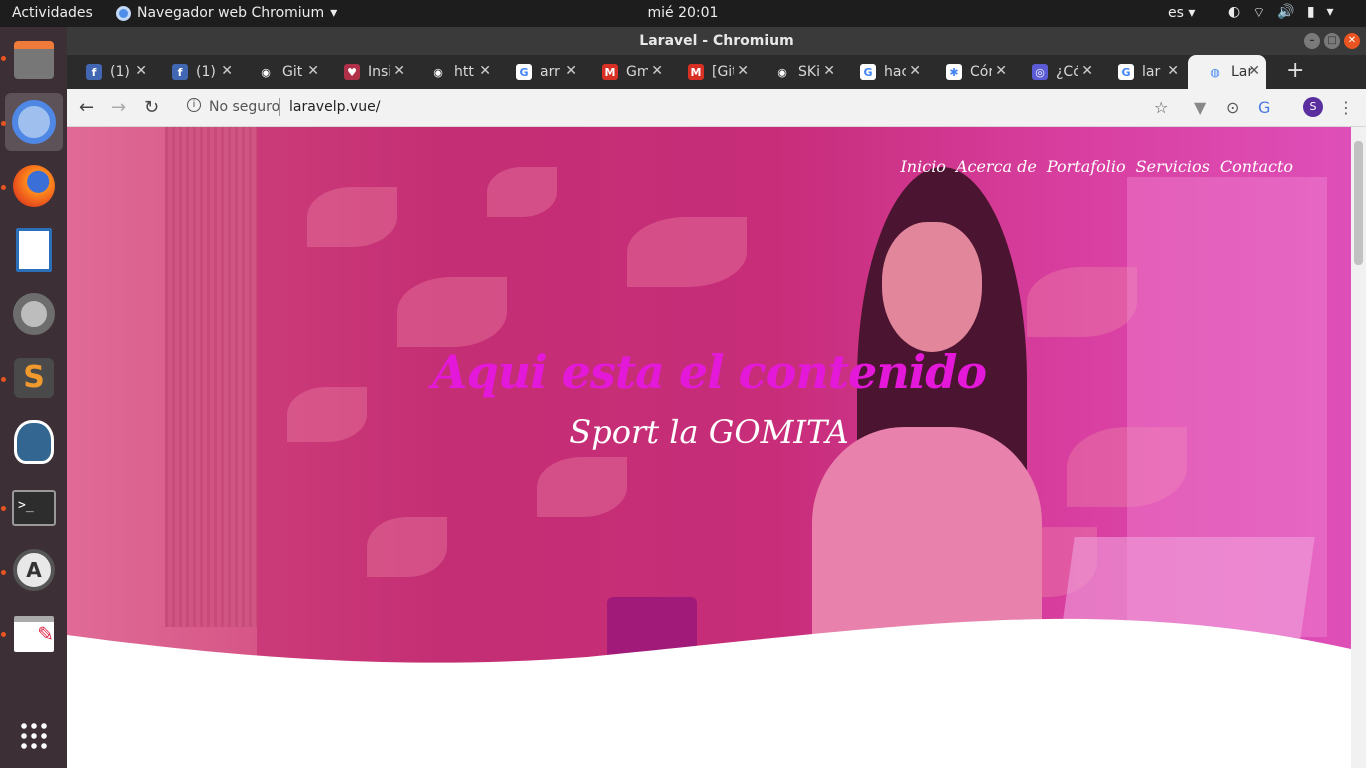  What do you see at coordinates (1173, 166) in the screenshot?
I see `nav-link-servicios: Servicios` at bounding box center [1173, 166].